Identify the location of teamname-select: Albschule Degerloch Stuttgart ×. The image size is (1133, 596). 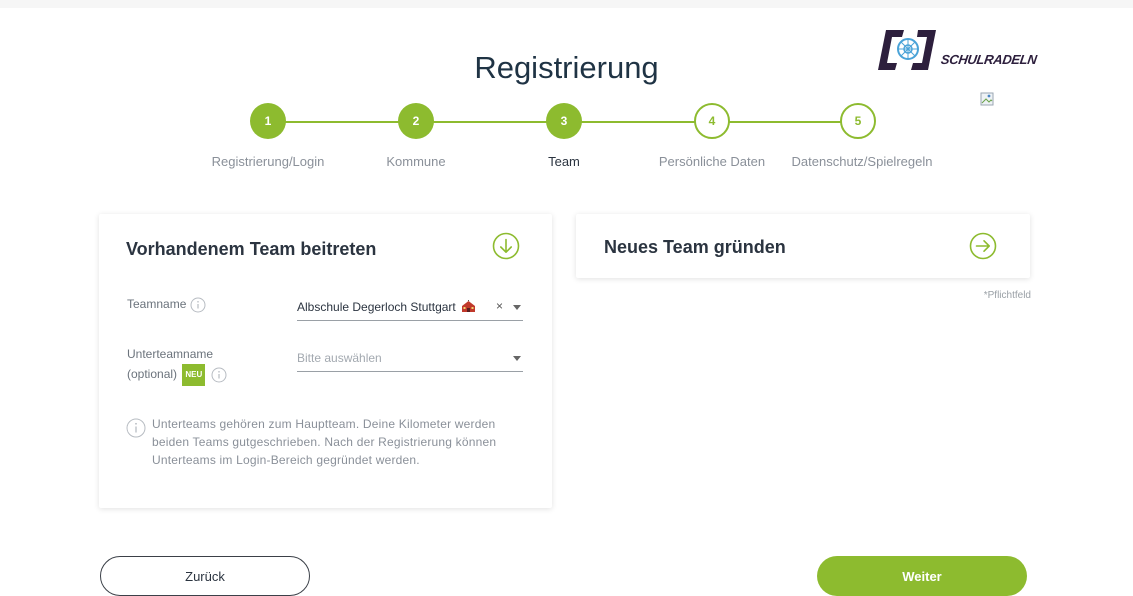
(410, 308).